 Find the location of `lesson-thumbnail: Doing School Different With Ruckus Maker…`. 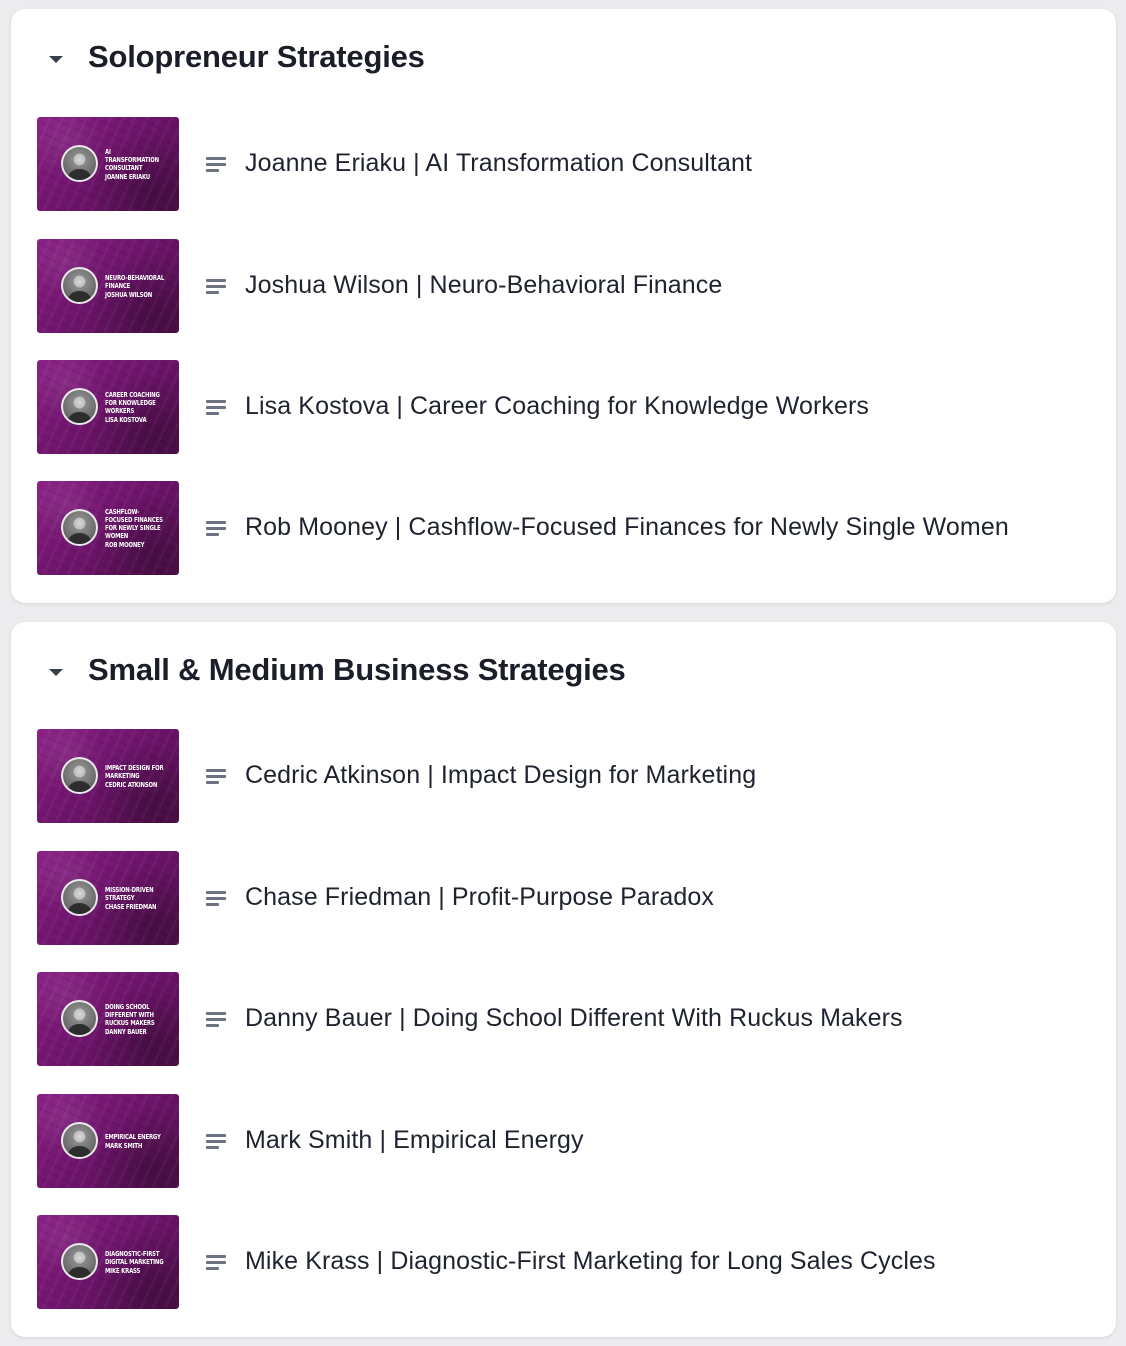

lesson-thumbnail: Doing School Different With Ruckus Maker… is located at coordinates (108, 1019).